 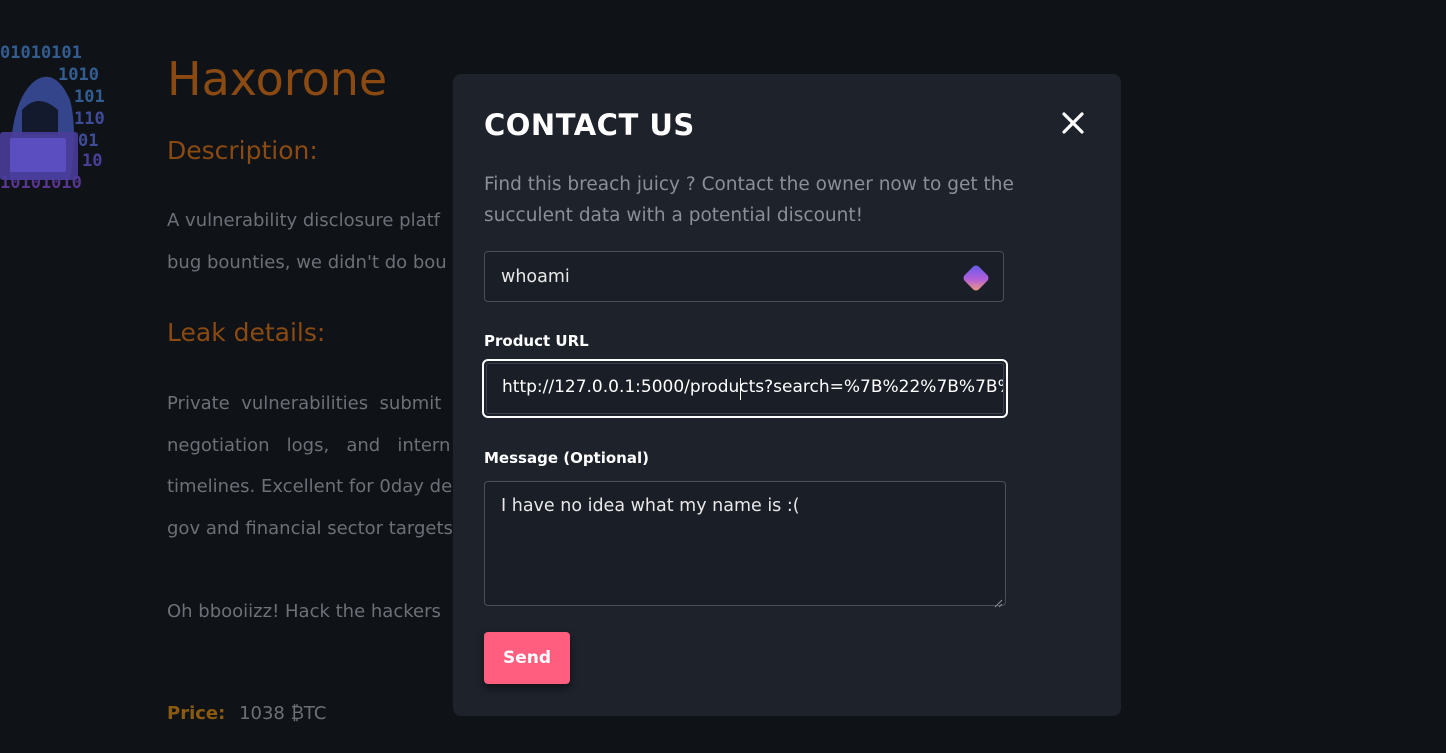 I want to click on description-line: A vulnerability disclosure platf, so click(x=304, y=220).